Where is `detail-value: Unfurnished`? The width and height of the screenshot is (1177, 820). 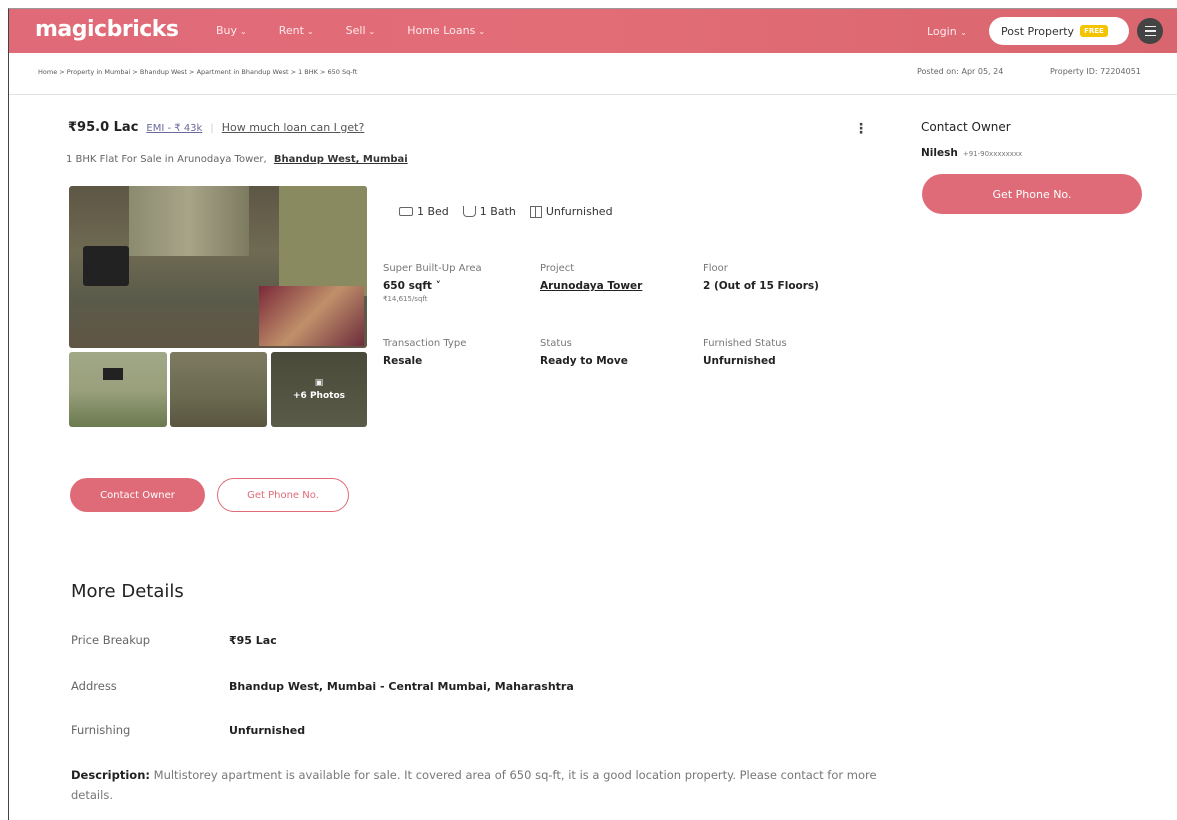
detail-value: Unfurnished is located at coordinates (267, 730).